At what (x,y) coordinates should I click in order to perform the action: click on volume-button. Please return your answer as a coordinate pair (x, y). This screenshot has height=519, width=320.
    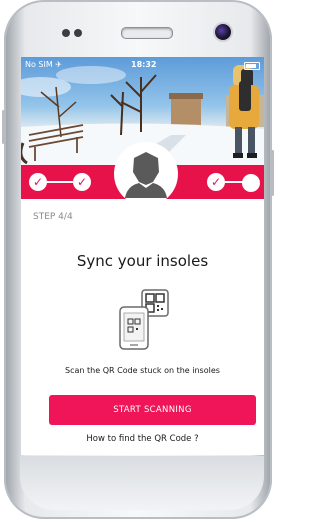
    Looking at the image, I should click on (272, 173).